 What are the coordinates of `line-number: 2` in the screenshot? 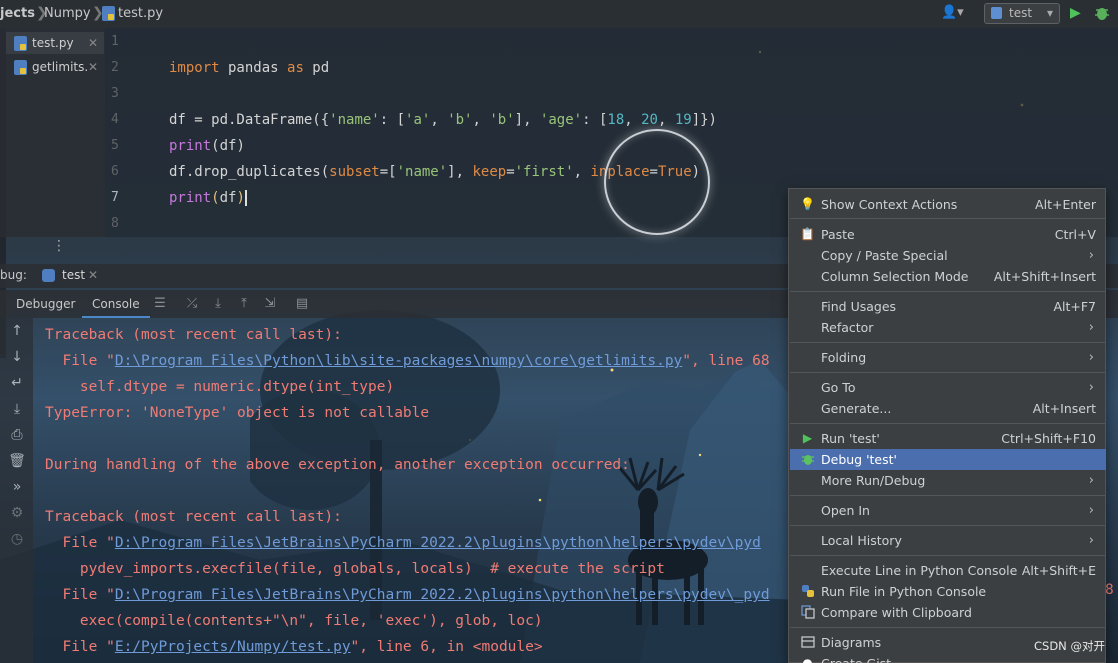 It's located at (115, 67).